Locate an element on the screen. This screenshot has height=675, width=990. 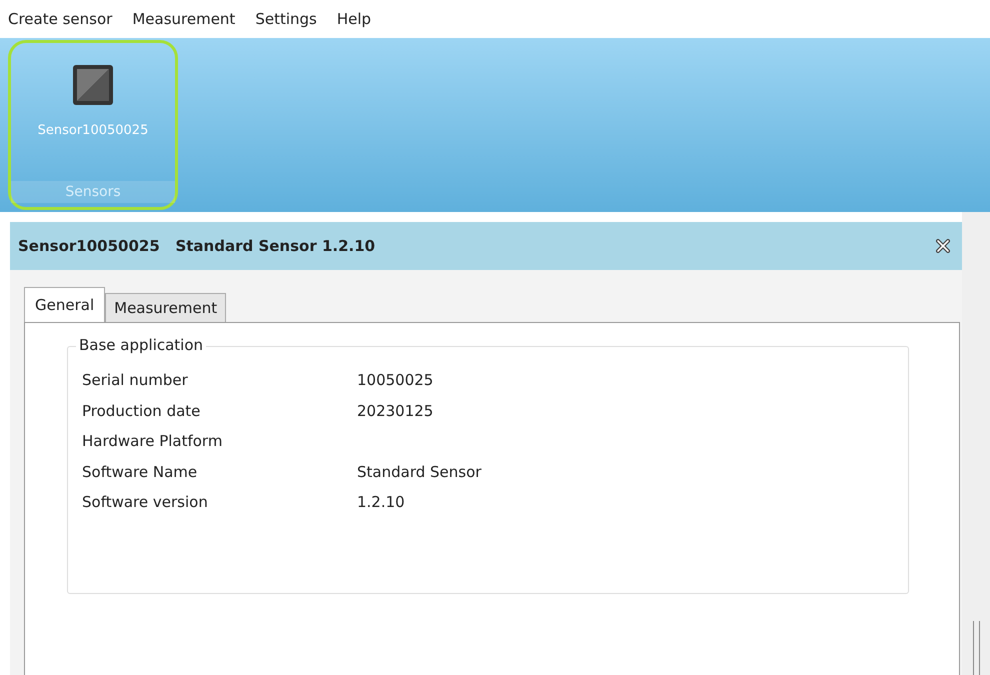
group-title: Base application is located at coordinates (141, 345).